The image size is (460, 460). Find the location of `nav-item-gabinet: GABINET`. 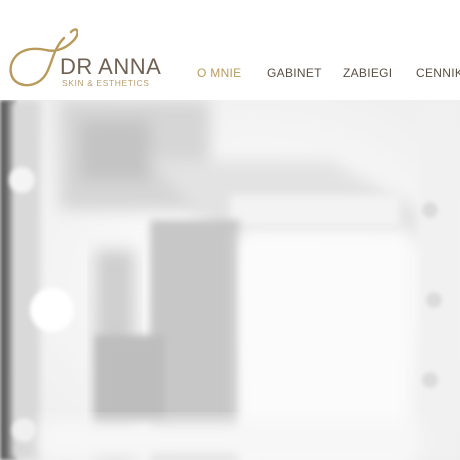

nav-item-gabinet: GABINET is located at coordinates (294, 73).